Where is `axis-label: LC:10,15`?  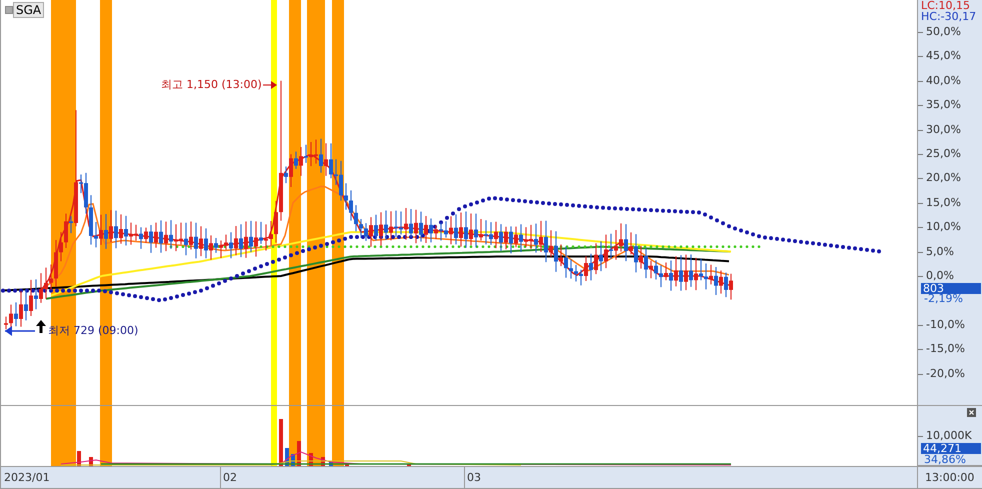
axis-label: LC:10,15 is located at coordinates (945, 5).